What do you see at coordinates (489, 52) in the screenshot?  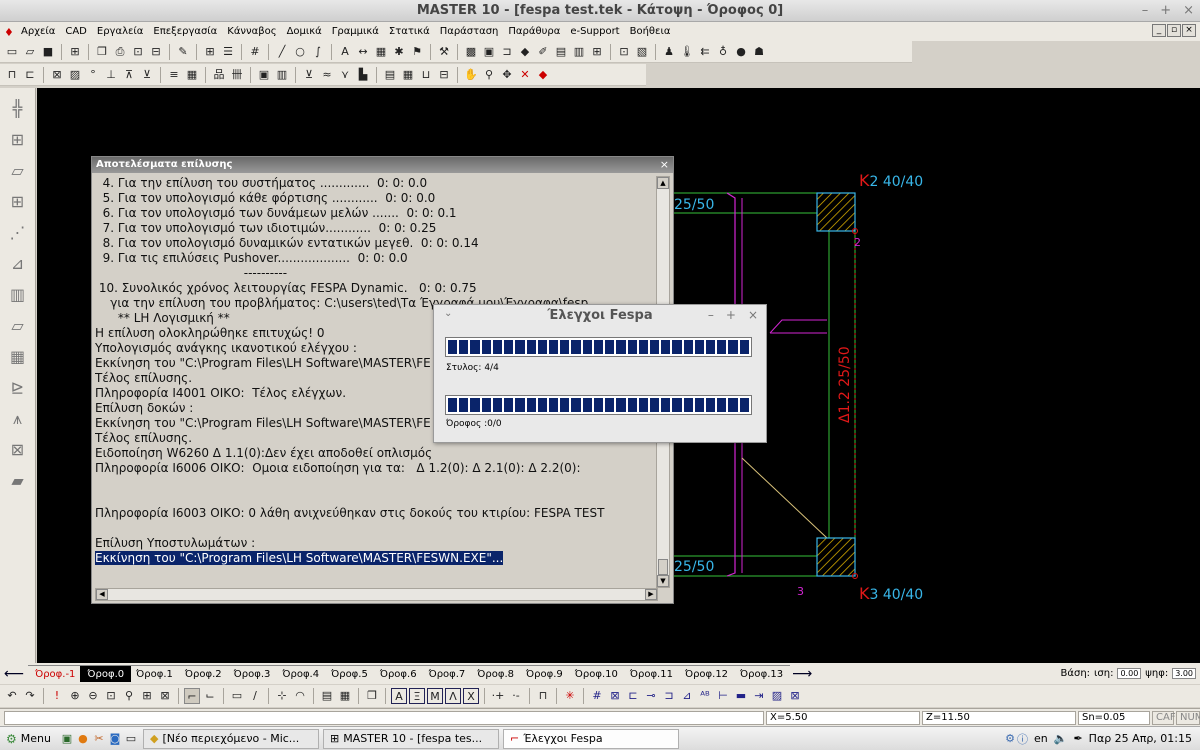 I see `window-icon: ▣` at bounding box center [489, 52].